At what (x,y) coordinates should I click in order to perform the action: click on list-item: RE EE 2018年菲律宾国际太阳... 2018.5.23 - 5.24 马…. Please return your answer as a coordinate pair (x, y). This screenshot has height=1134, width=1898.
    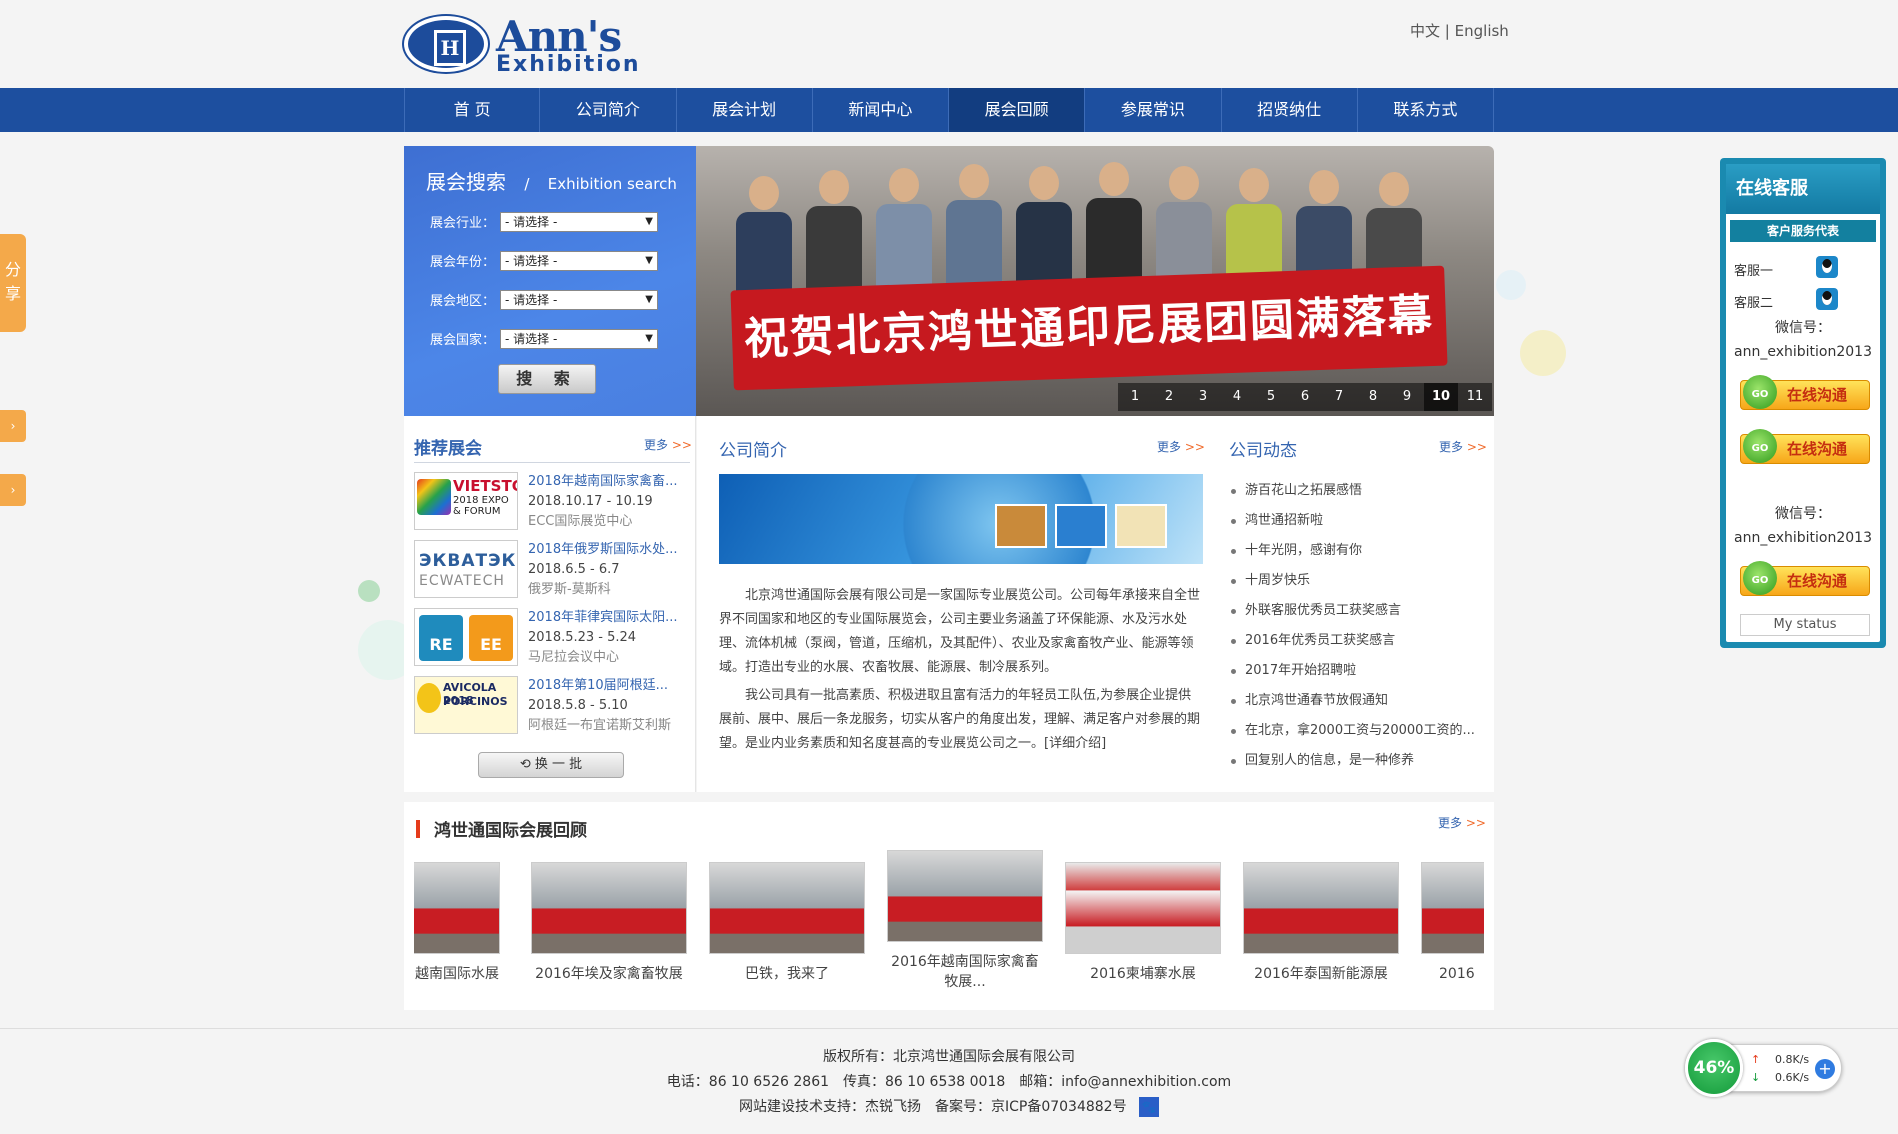
    Looking at the image, I should click on (554, 638).